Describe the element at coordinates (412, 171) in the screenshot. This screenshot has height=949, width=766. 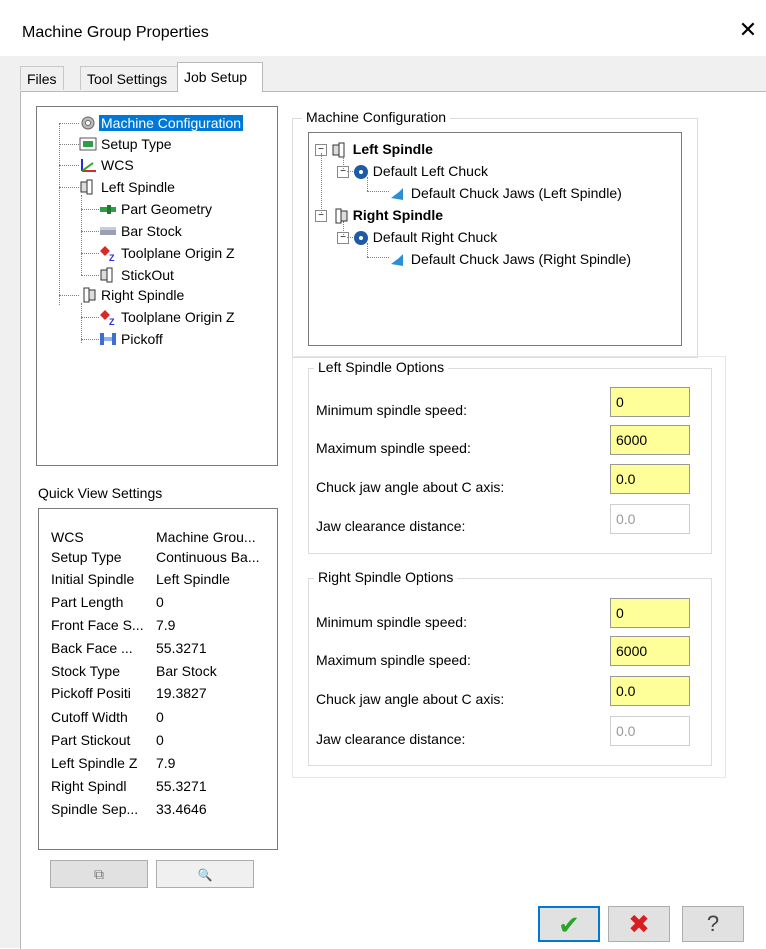
I see `mc-node-default-left-chuck: − Default Left Chuck` at that location.